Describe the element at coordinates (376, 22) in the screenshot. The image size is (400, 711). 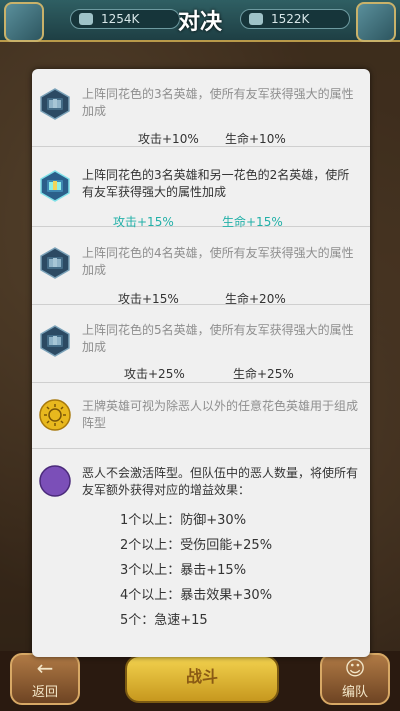
I see `team-emblem-right-icon` at that location.